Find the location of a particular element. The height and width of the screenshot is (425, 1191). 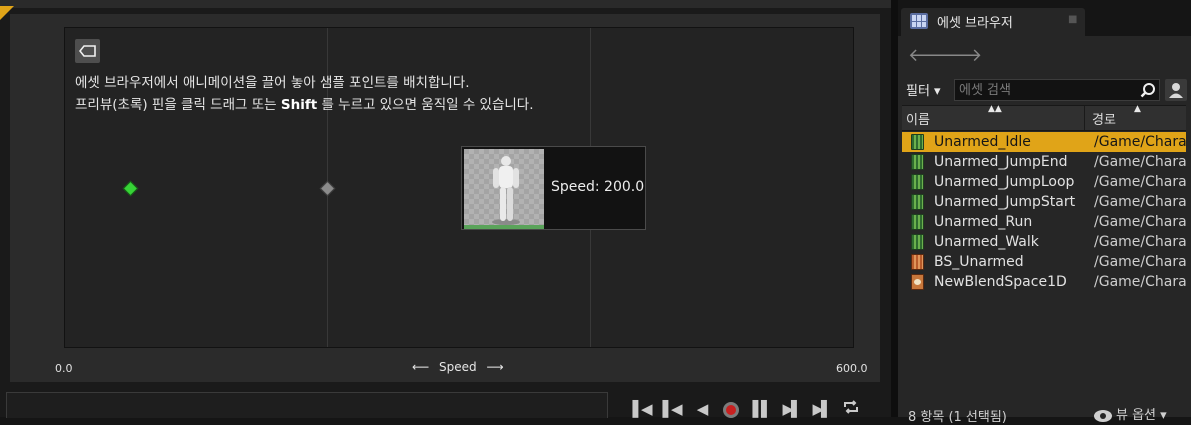

preview-speed-label: Speed: 200.0 is located at coordinates (598, 187).